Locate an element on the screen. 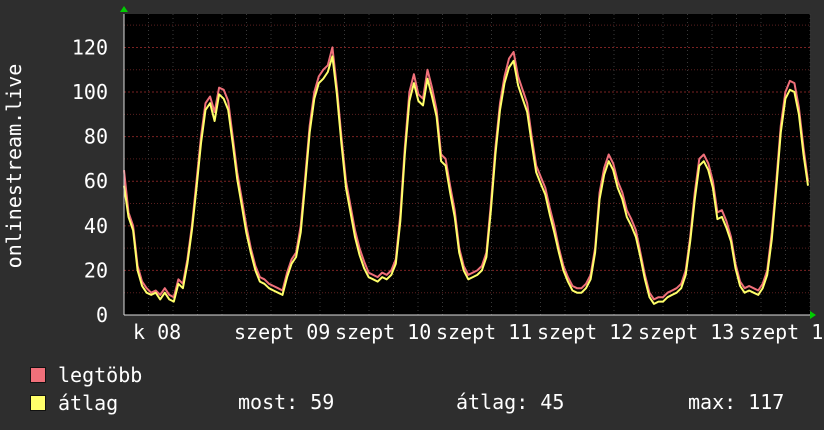 This screenshot has width=824, height=430. x-tick-label: szept 11 is located at coordinates (484, 332).